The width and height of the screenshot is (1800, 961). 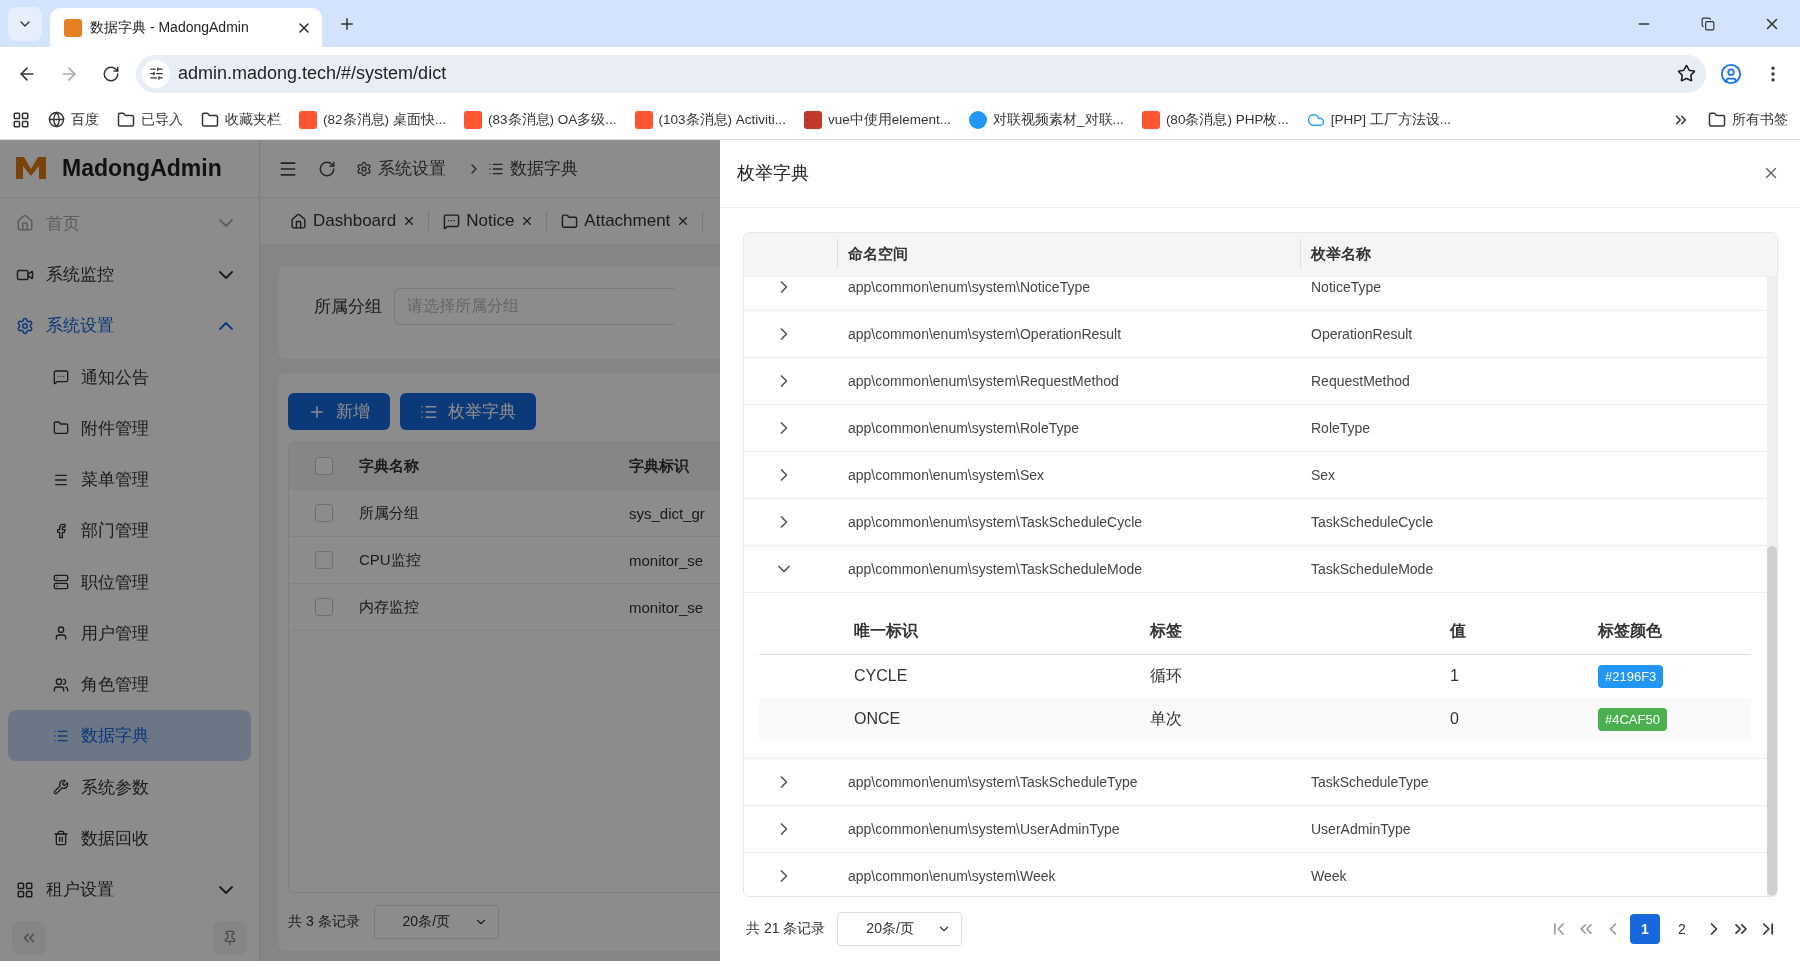 I want to click on browser-tab: 数据字典 - MadongAdmin, so click(x=186, y=27).